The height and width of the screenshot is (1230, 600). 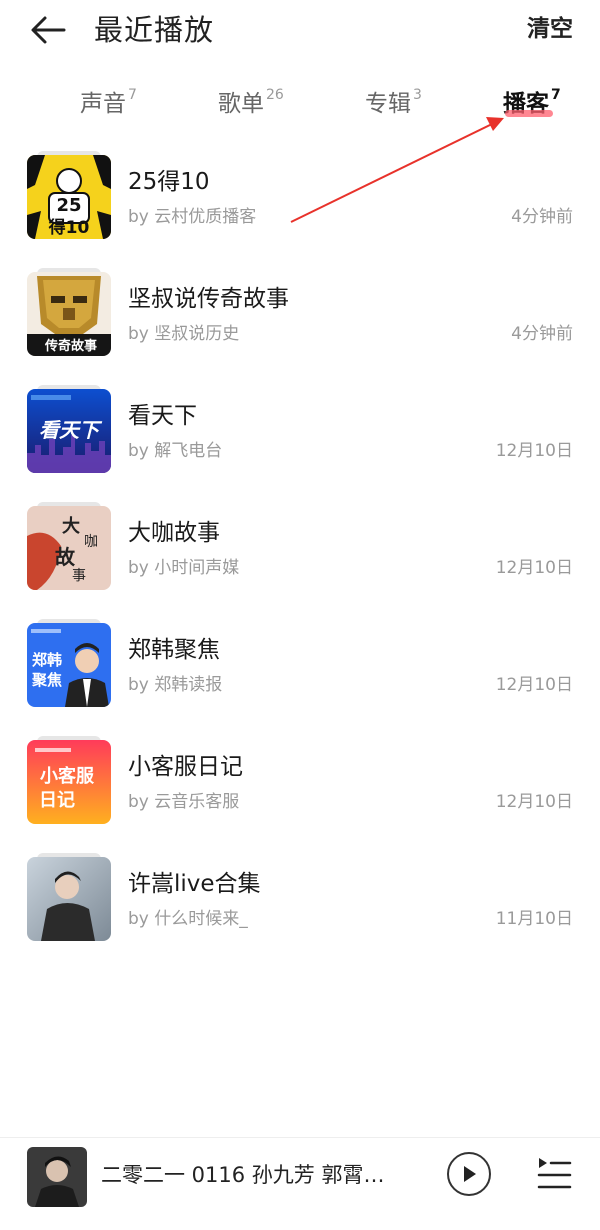 I want to click on cover-calligraphy-icon: 大 咖 故 事, so click(x=69, y=548).